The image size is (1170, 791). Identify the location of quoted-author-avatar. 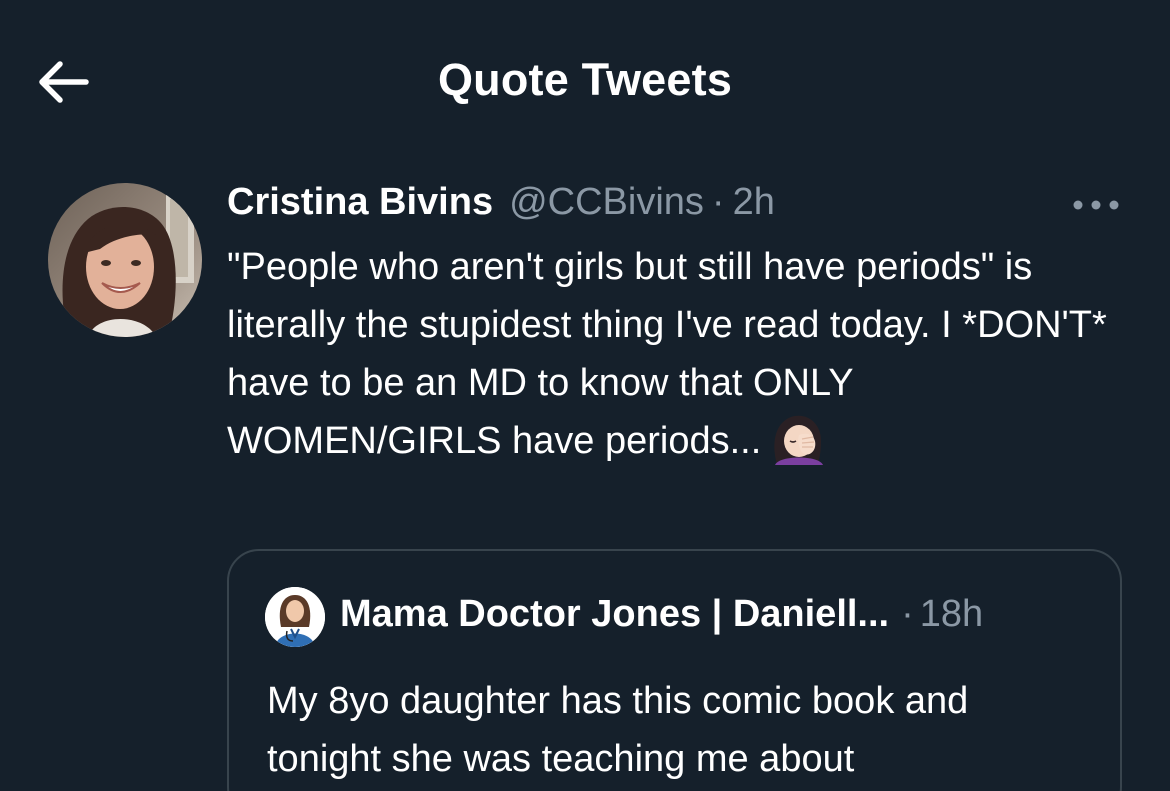
(295, 617).